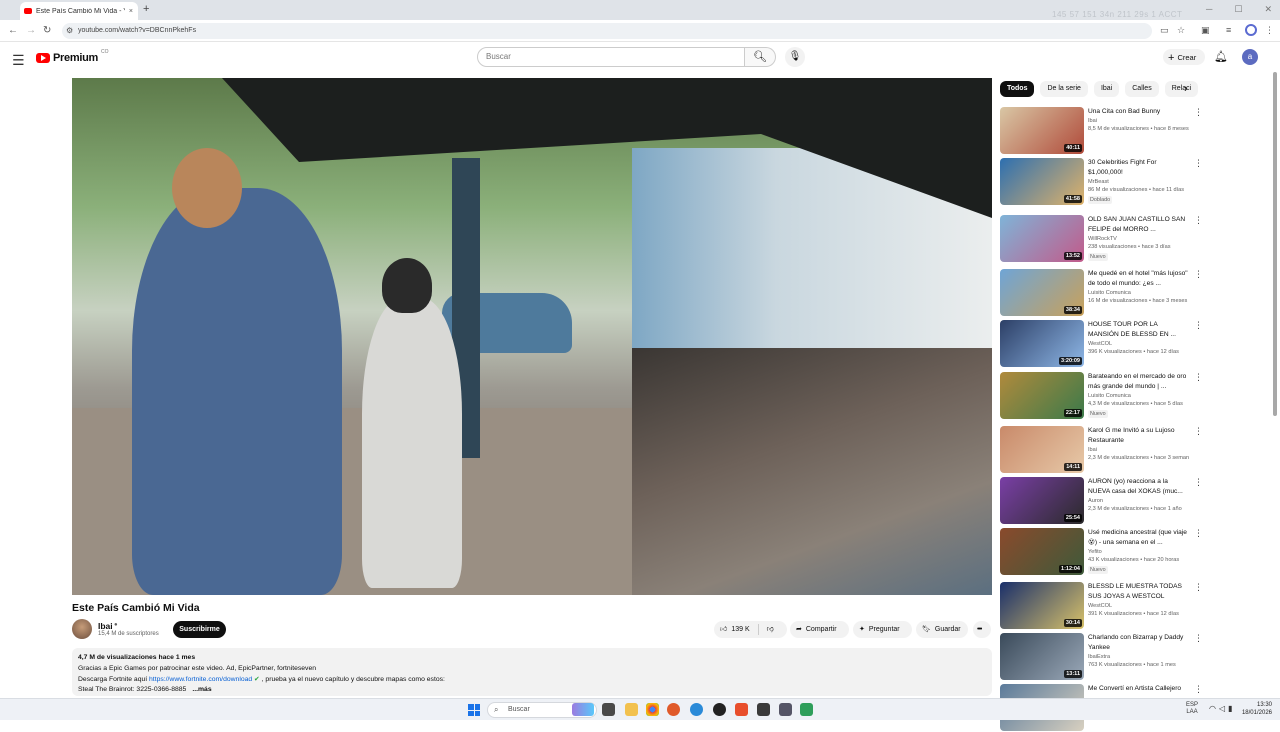 The width and height of the screenshot is (1280, 732). What do you see at coordinates (1186, 89) in the screenshot?
I see `chevron-right-icon: ›` at bounding box center [1186, 89].